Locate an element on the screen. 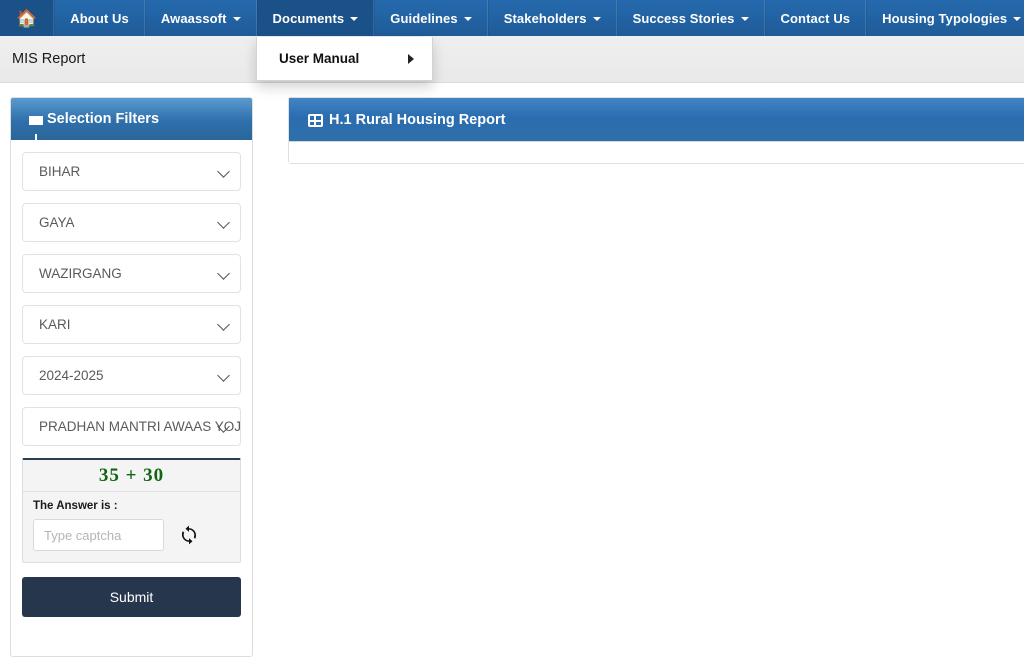  captcha-input is located at coordinates (98, 535).